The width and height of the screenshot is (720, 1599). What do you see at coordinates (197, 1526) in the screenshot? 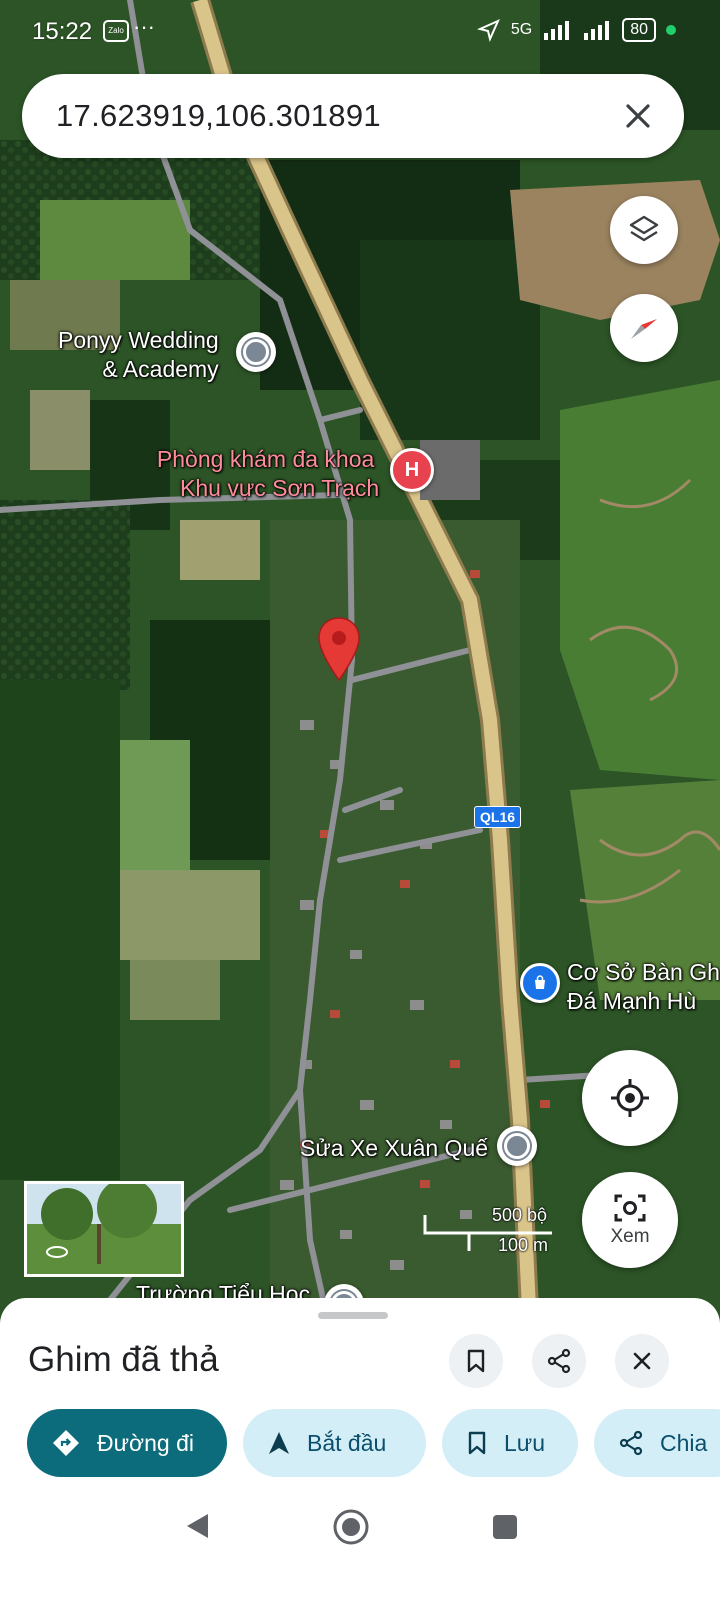
I see `back-icon` at bounding box center [197, 1526].